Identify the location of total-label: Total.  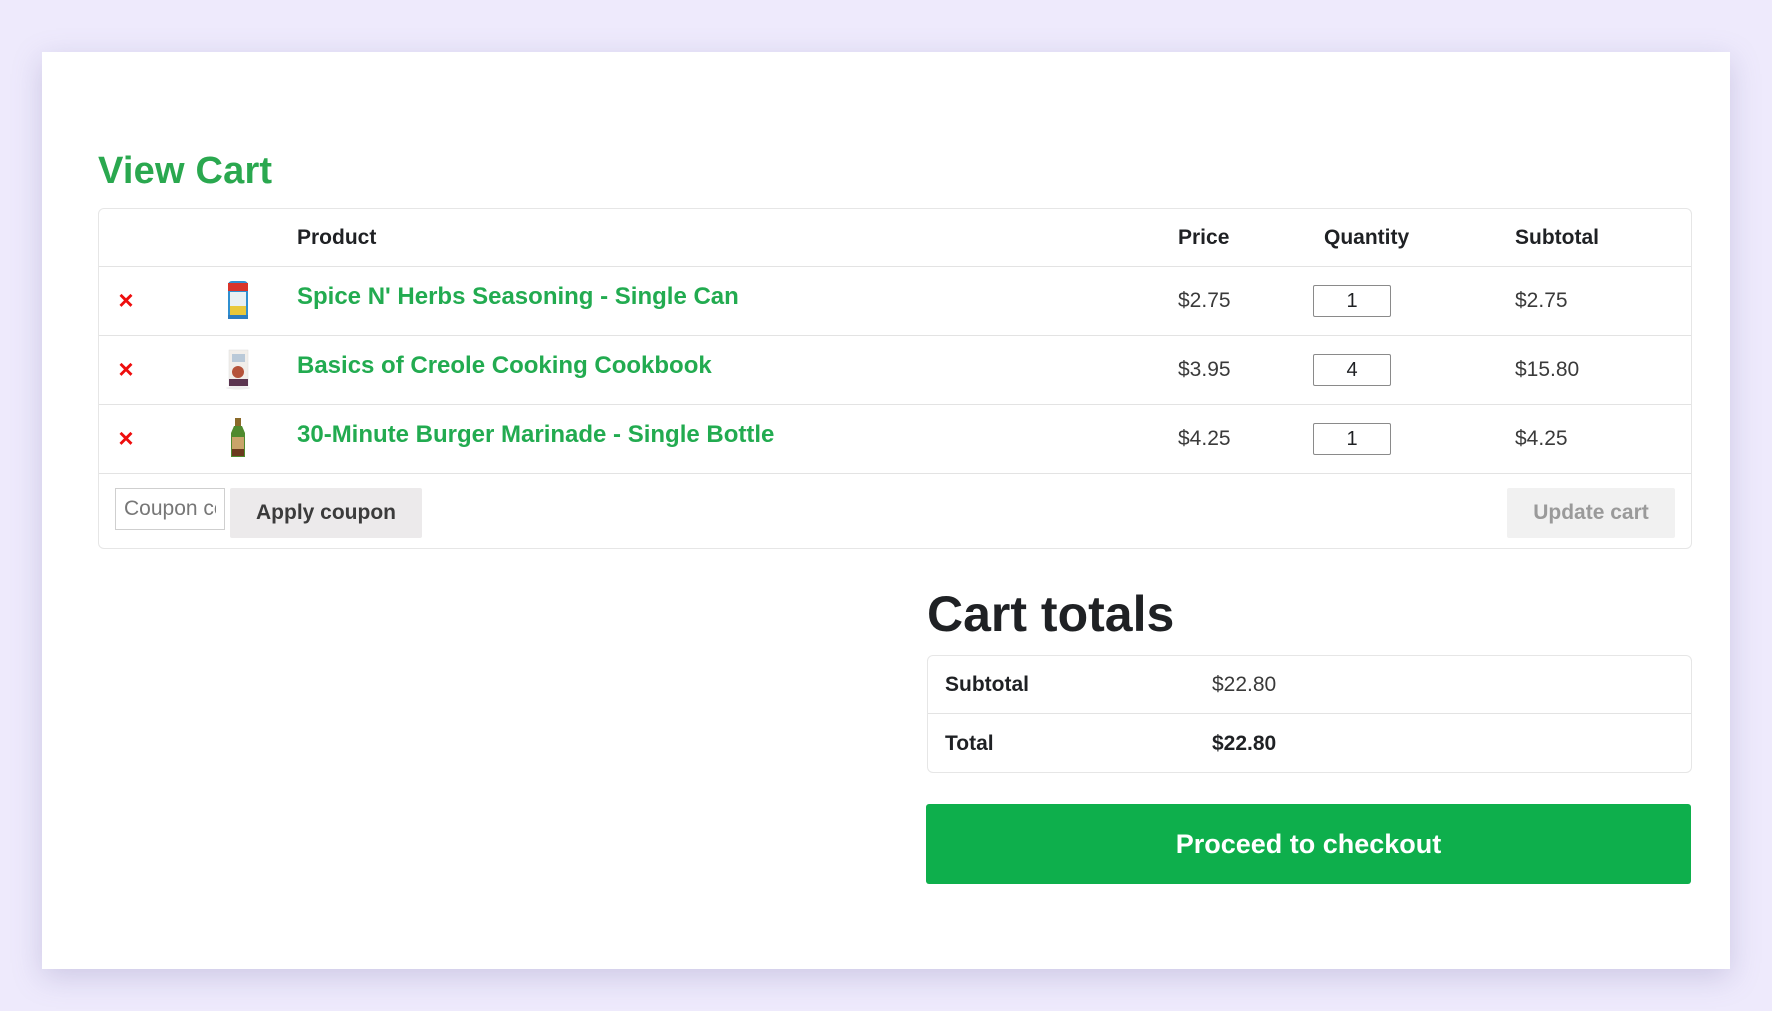
(969, 743).